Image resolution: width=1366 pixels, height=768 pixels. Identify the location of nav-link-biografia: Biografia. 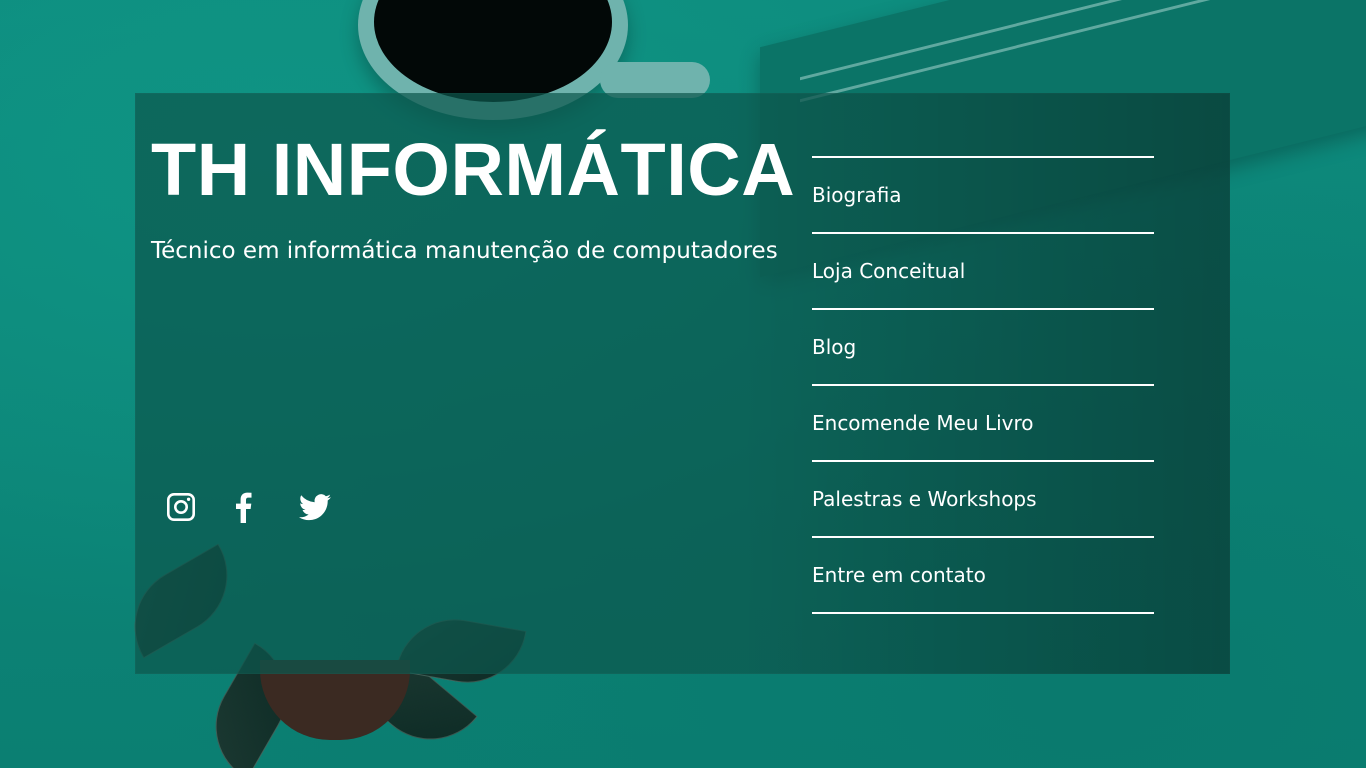
(857, 195).